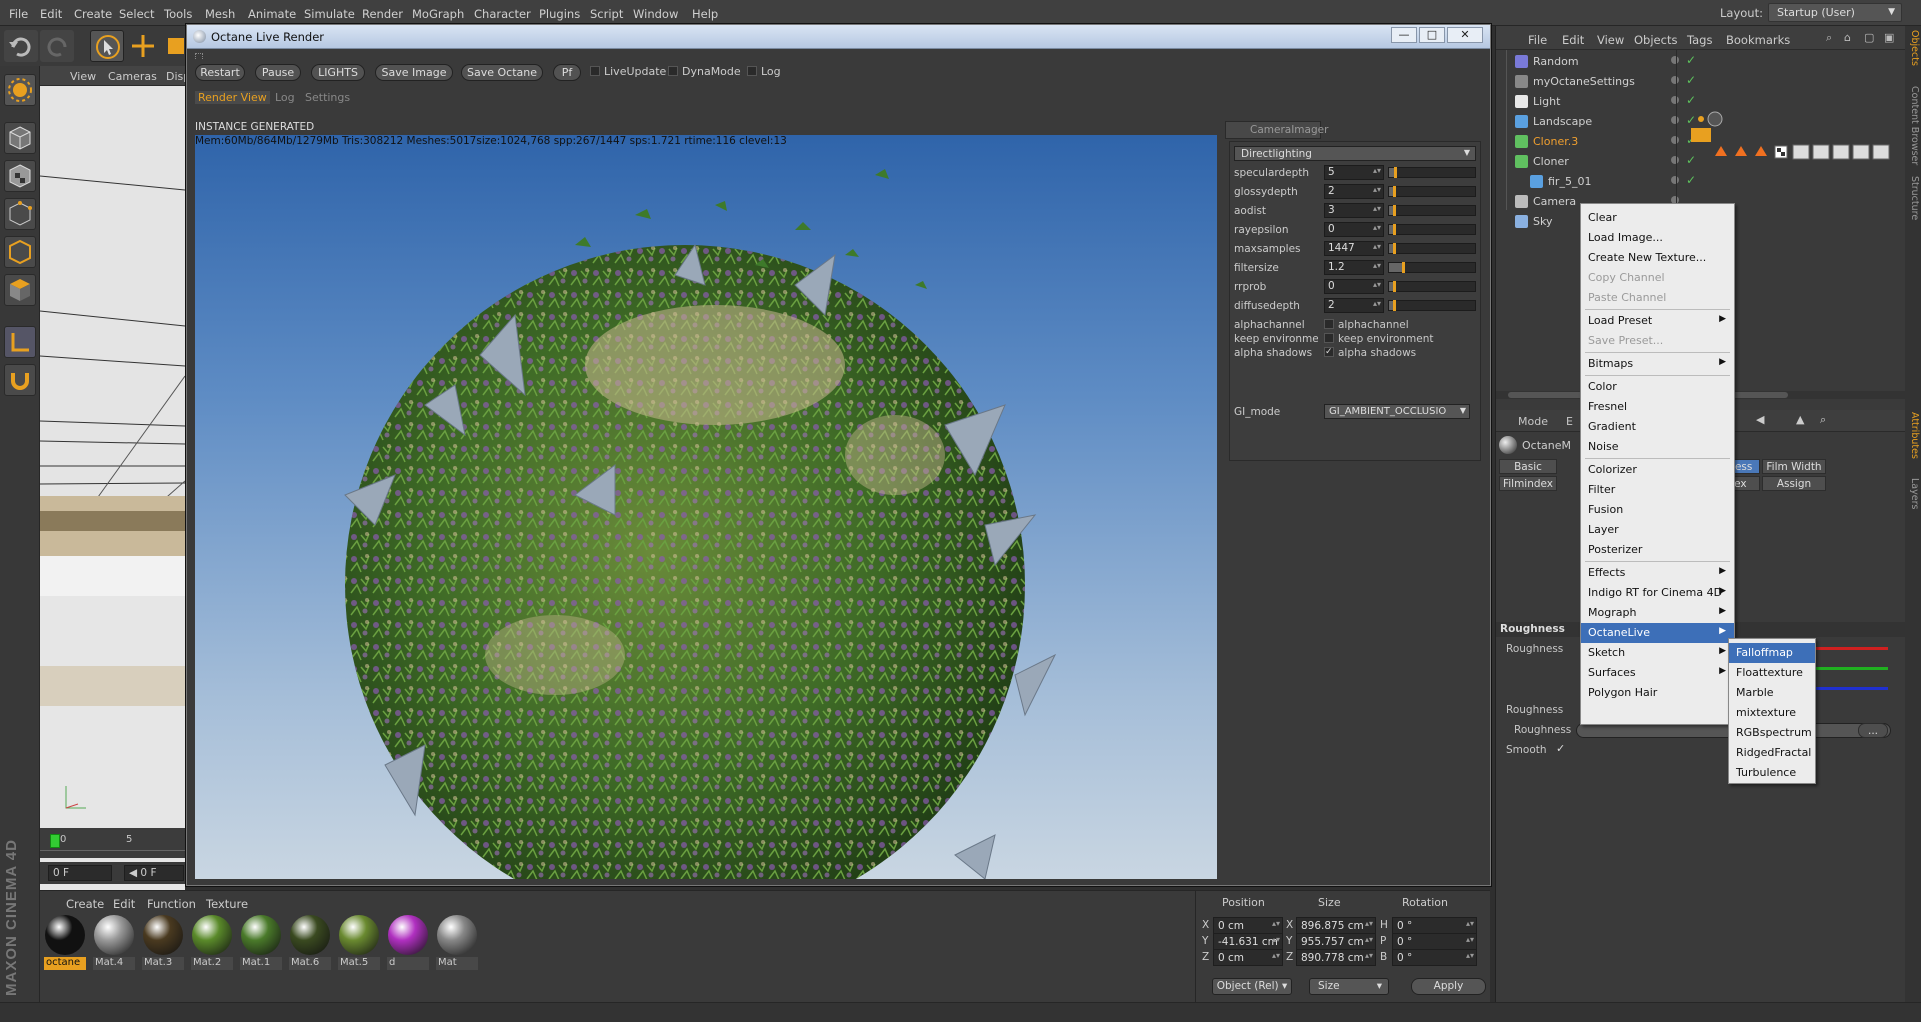 The width and height of the screenshot is (1921, 1022). I want to click on context-menu-item: Fusion, so click(1657, 510).